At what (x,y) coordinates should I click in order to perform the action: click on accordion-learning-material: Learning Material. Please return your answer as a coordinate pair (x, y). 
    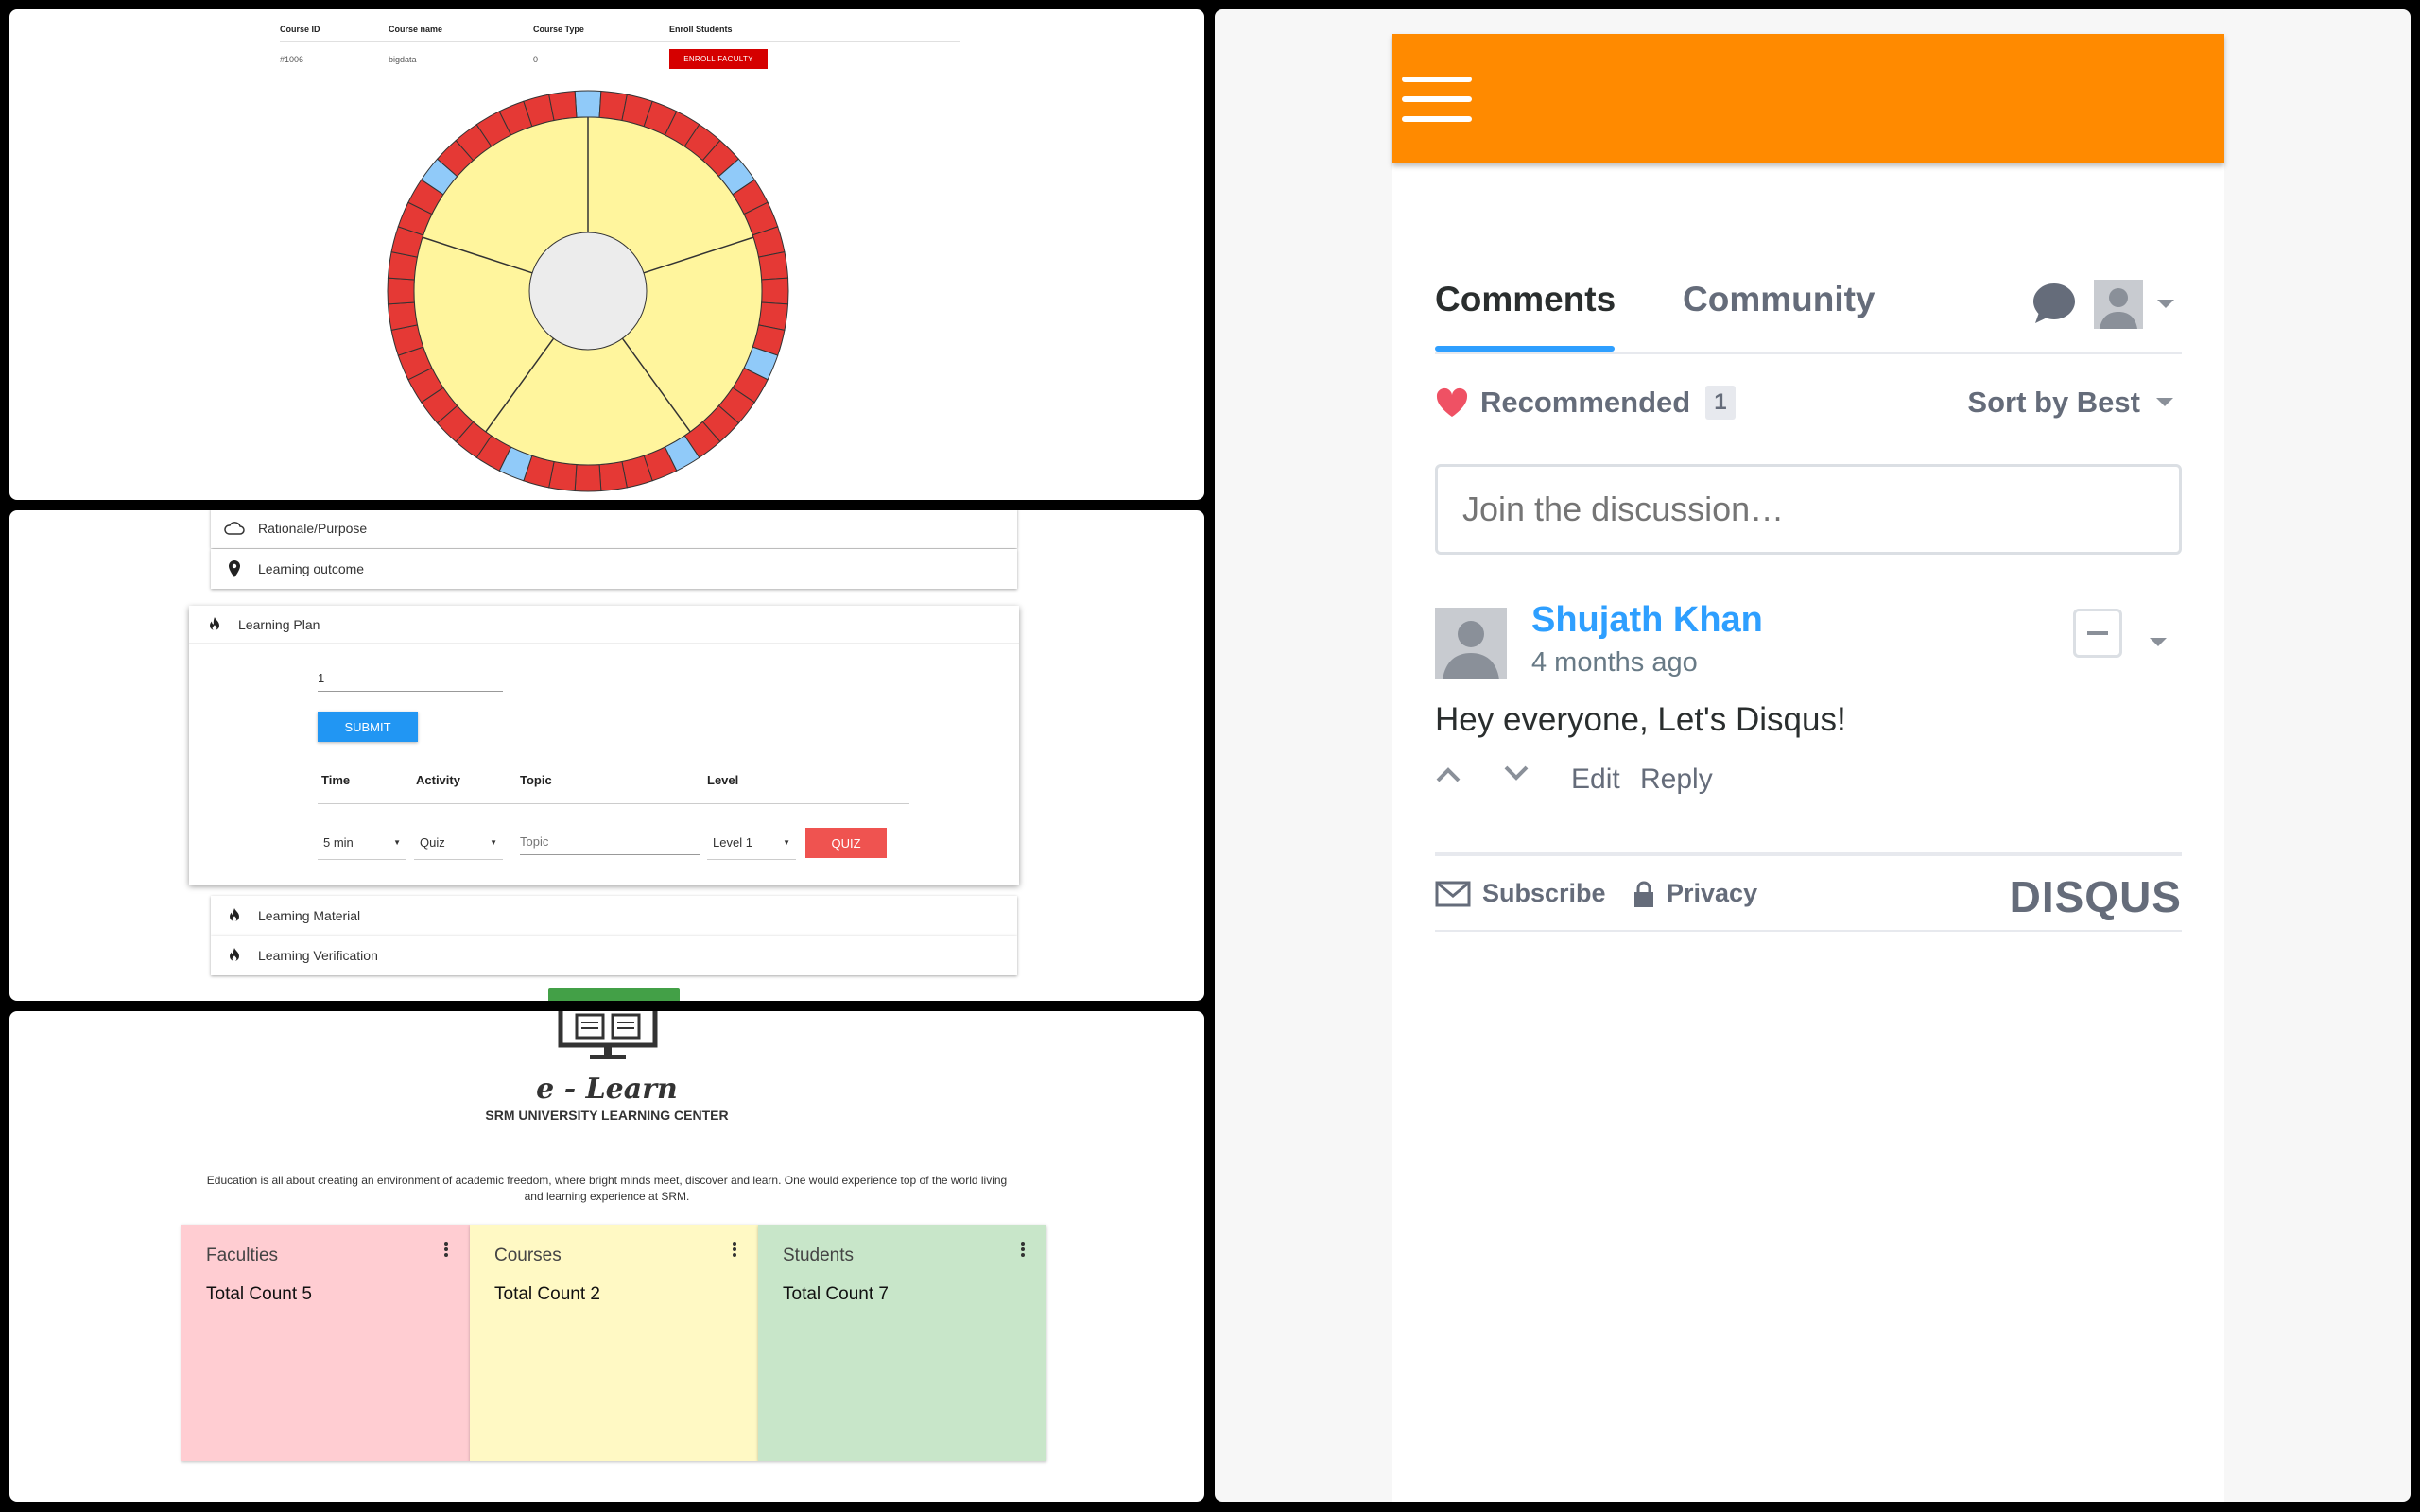
    Looking at the image, I should click on (614, 916).